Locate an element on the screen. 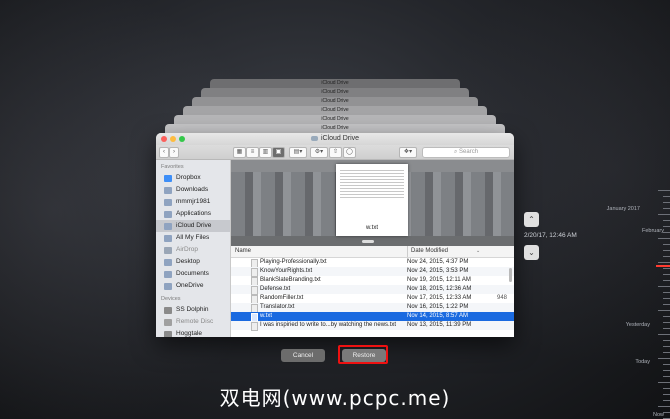 The height and width of the screenshot is (419, 670). sidebar-item-all-my-files: All My Files is located at coordinates (193, 238).